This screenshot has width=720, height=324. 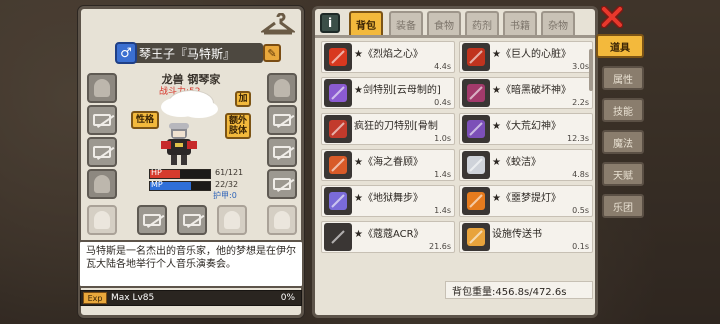 I want to click on hanger-icon, so click(x=278, y=25).